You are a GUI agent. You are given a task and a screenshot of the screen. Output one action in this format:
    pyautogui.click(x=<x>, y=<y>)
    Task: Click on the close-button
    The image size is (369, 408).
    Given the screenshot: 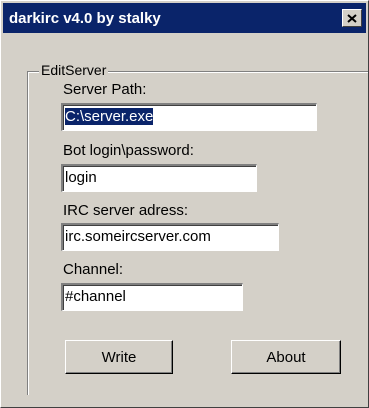 What is the action you would take?
    pyautogui.click(x=352, y=18)
    